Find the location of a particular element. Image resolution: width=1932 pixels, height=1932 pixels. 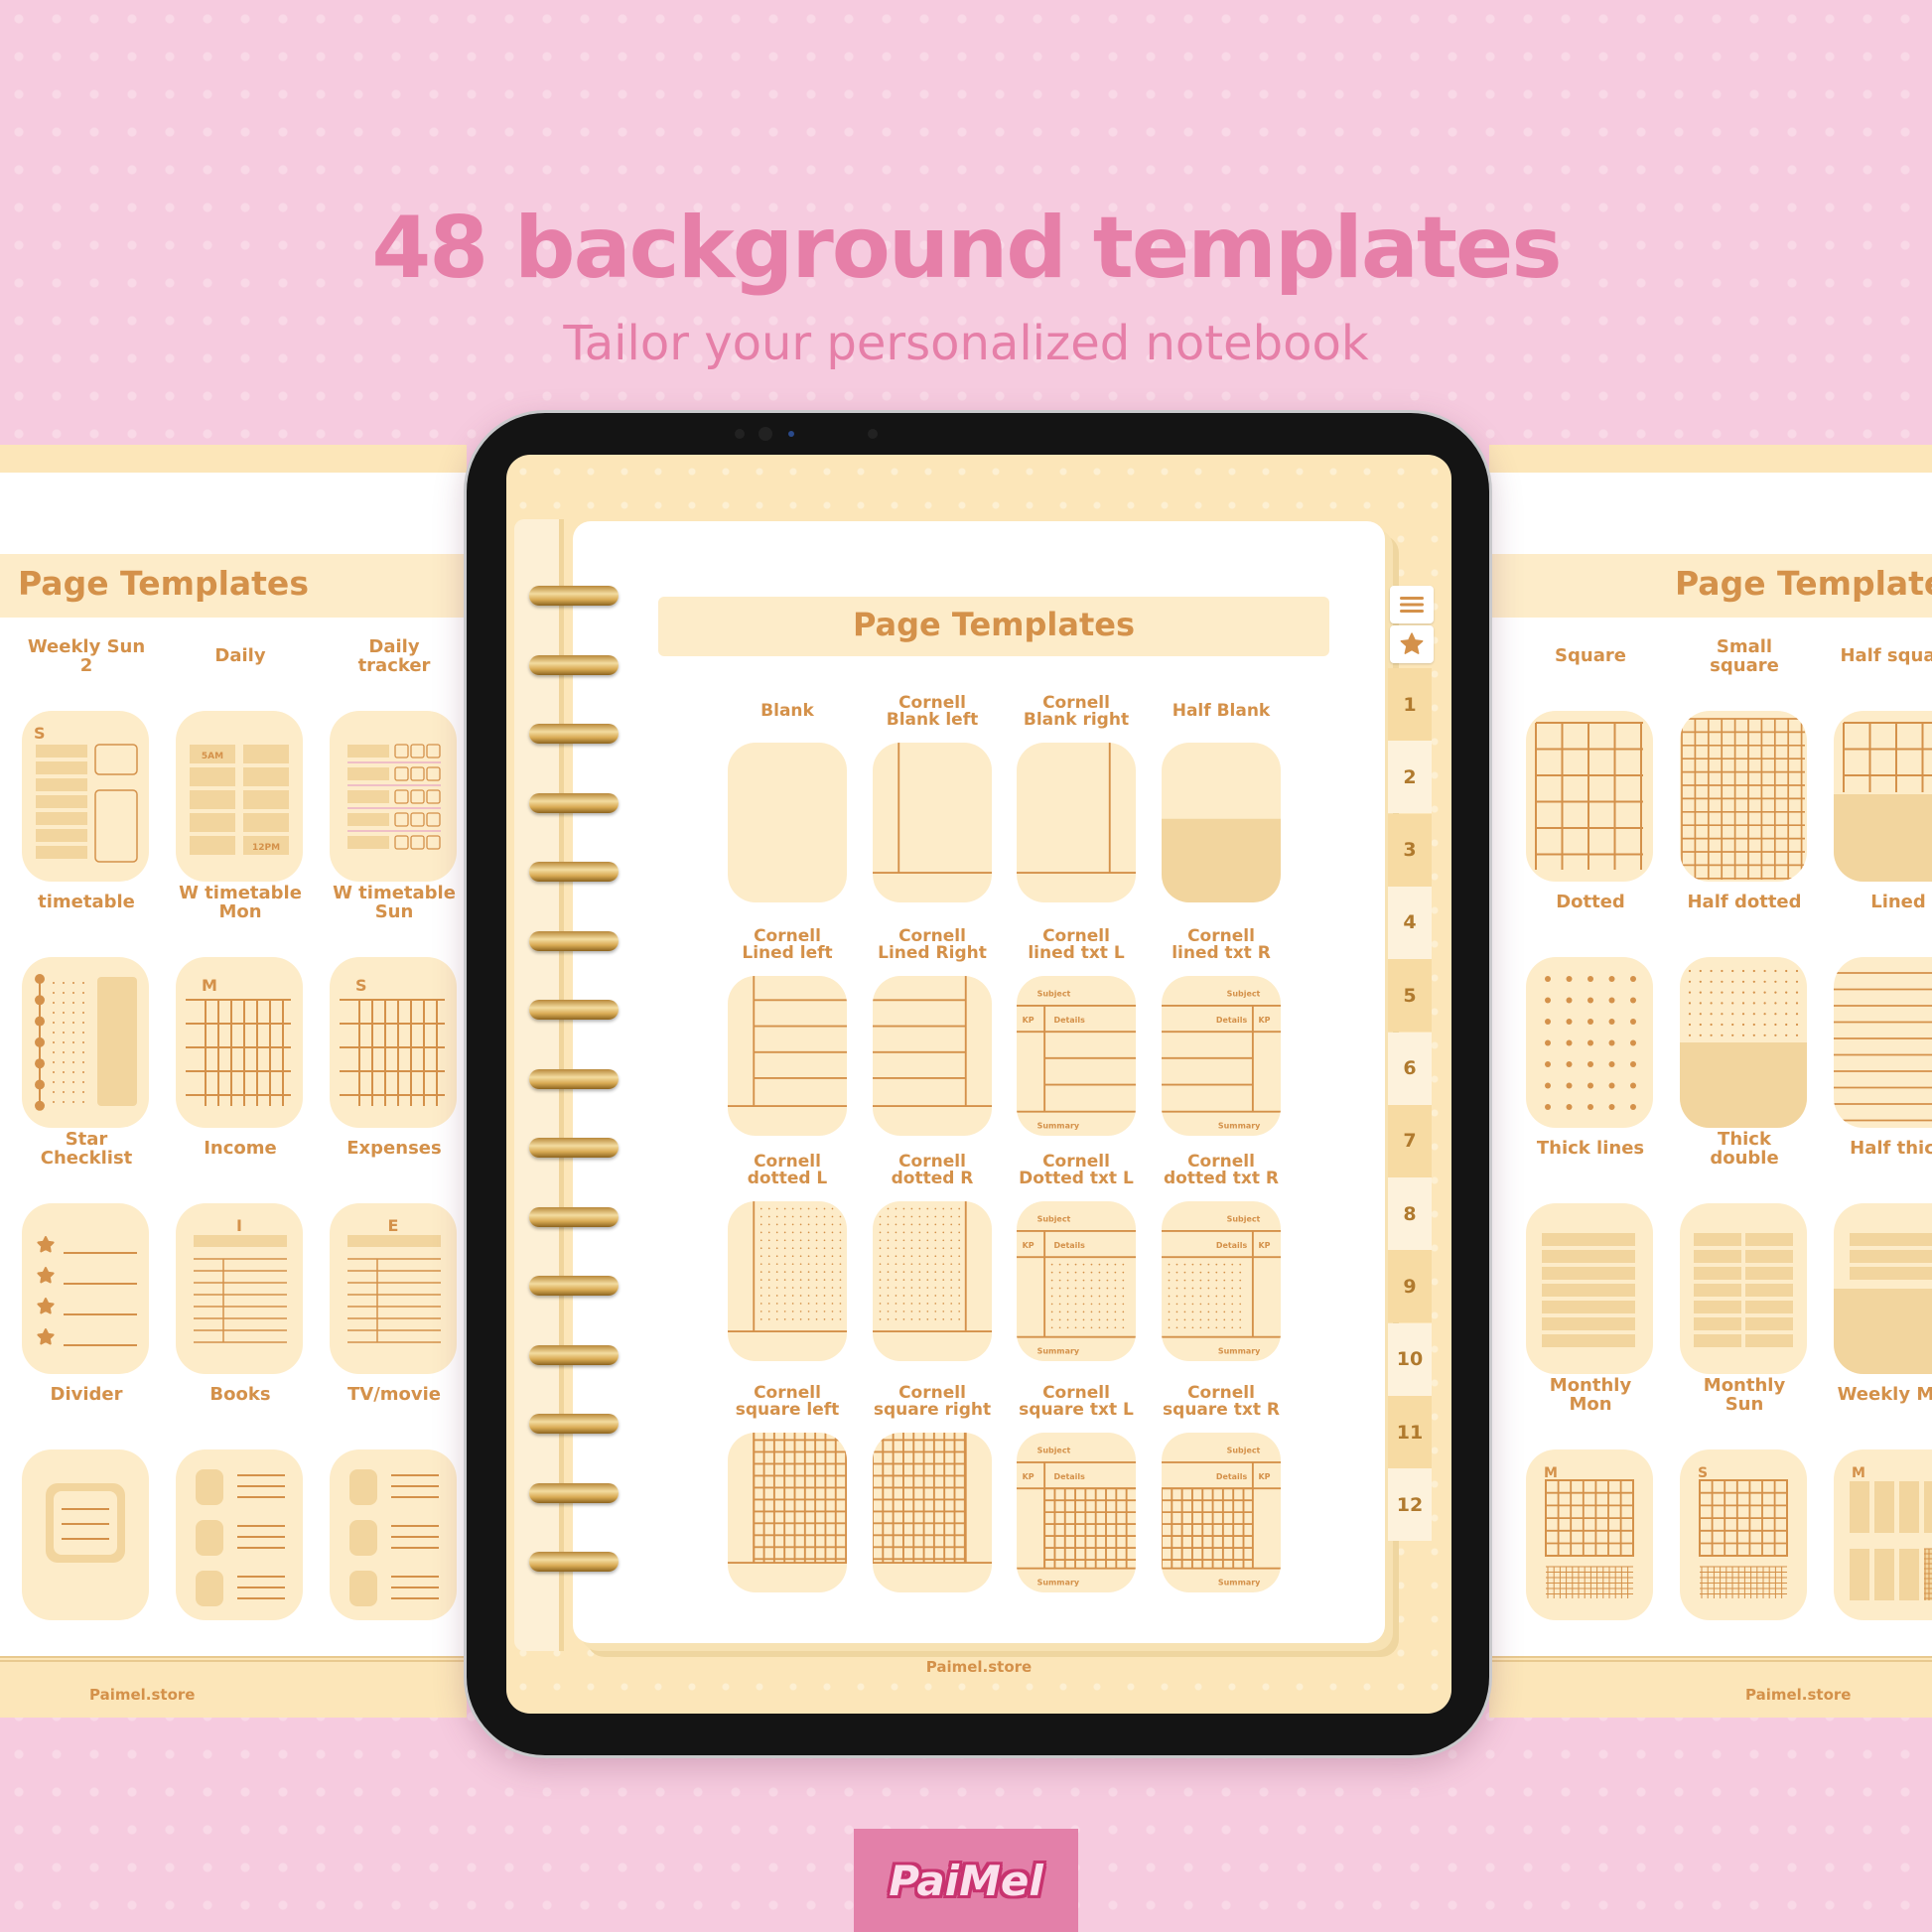

month-tab-12: 12 is located at coordinates (1410, 1505).